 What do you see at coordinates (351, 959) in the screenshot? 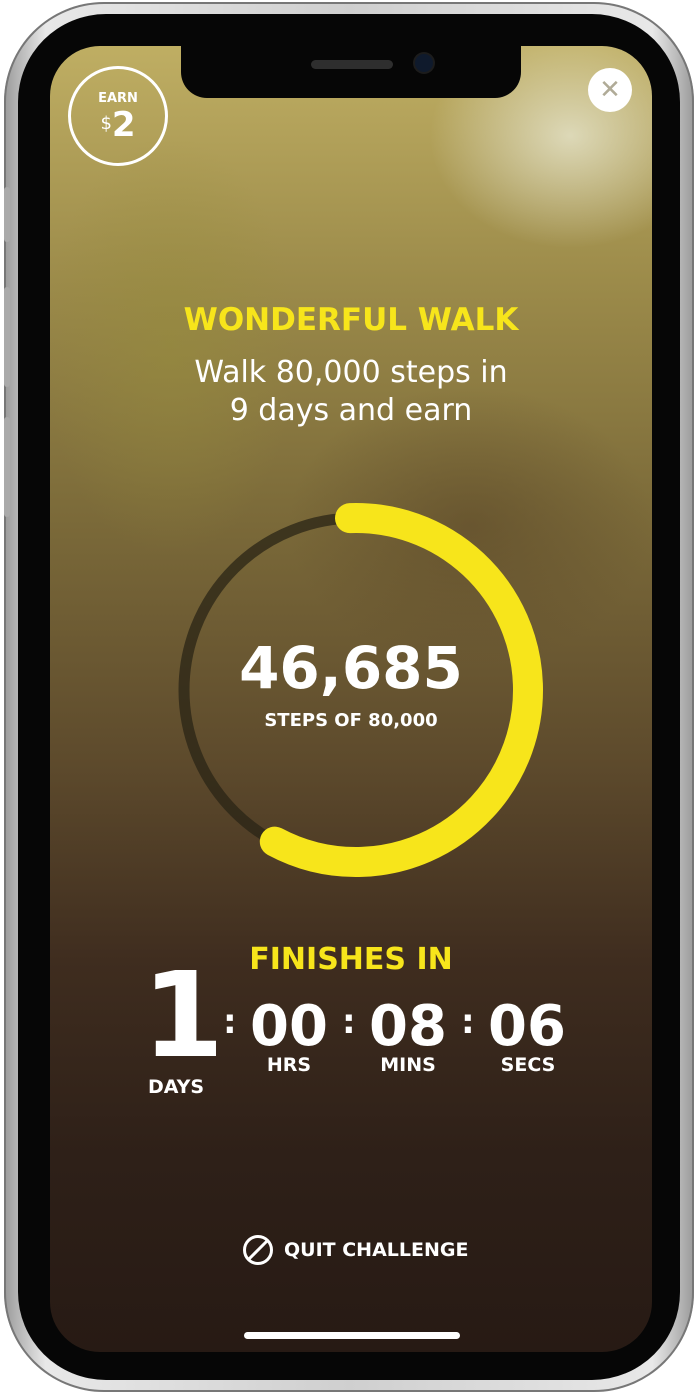
I see `finishes-in-heading: FINISHES IN` at bounding box center [351, 959].